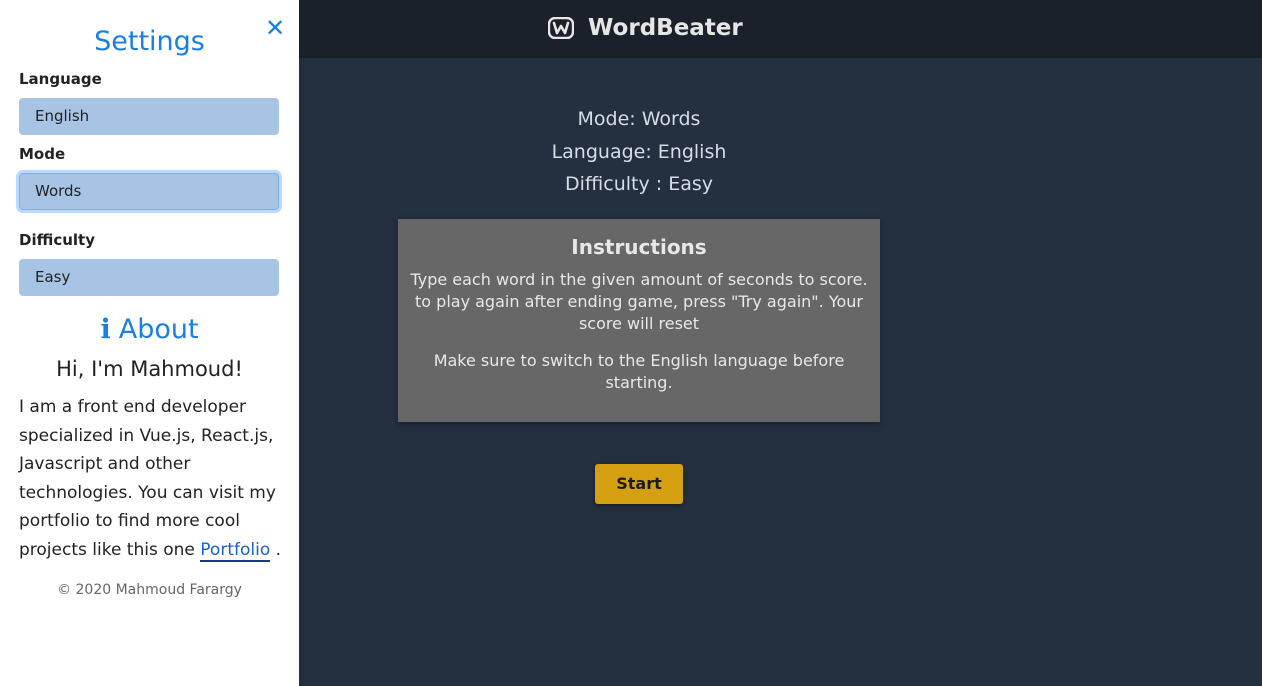  Describe the element at coordinates (639, 152) in the screenshot. I see `language-line: Language: English` at that location.